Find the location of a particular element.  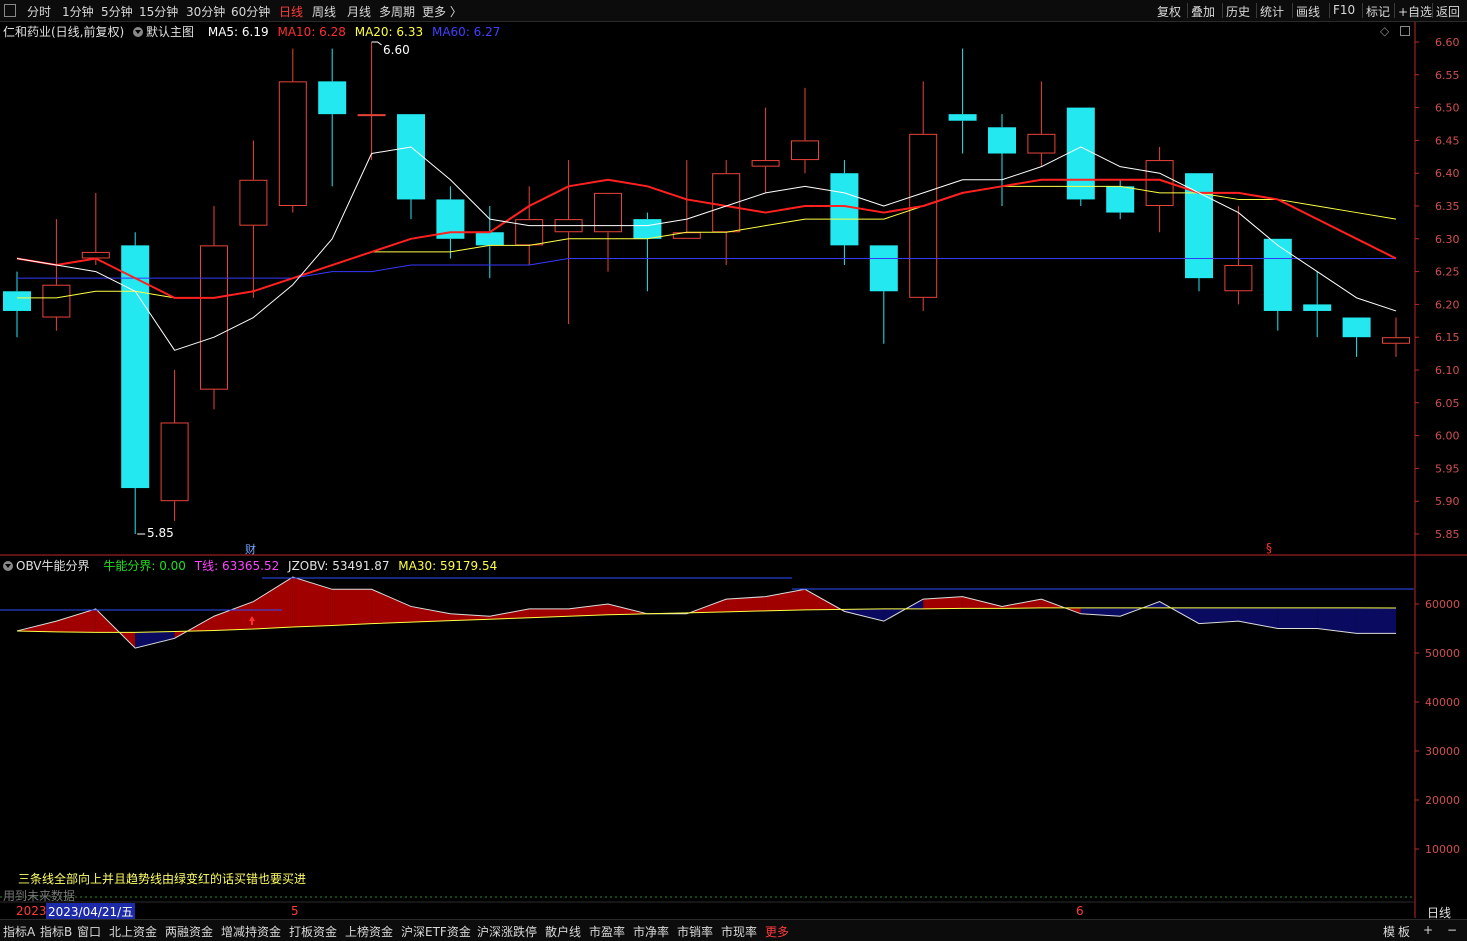

future-data-note: 用到未来数据 is located at coordinates (39, 896).